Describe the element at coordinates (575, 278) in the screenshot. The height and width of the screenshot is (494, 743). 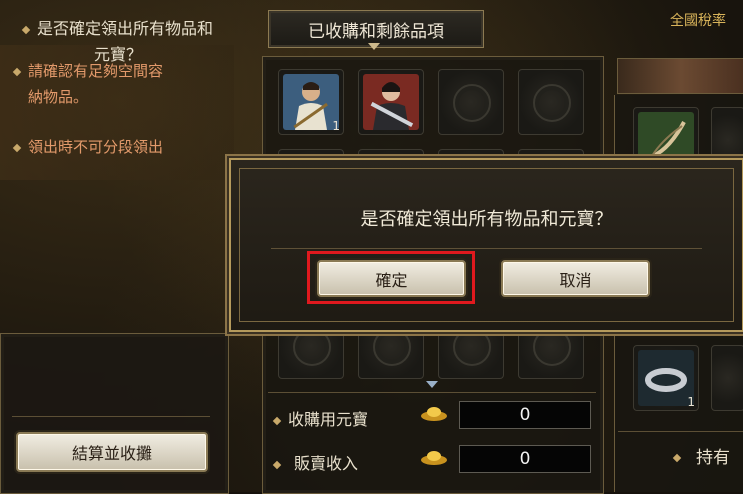
I see `cancel-button: 取消` at that location.